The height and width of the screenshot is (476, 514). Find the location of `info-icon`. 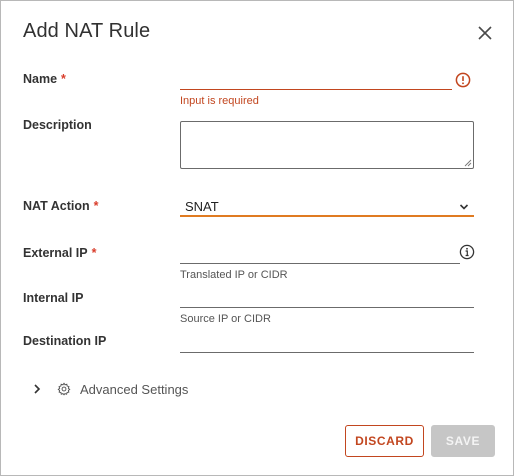

info-icon is located at coordinates (467, 252).